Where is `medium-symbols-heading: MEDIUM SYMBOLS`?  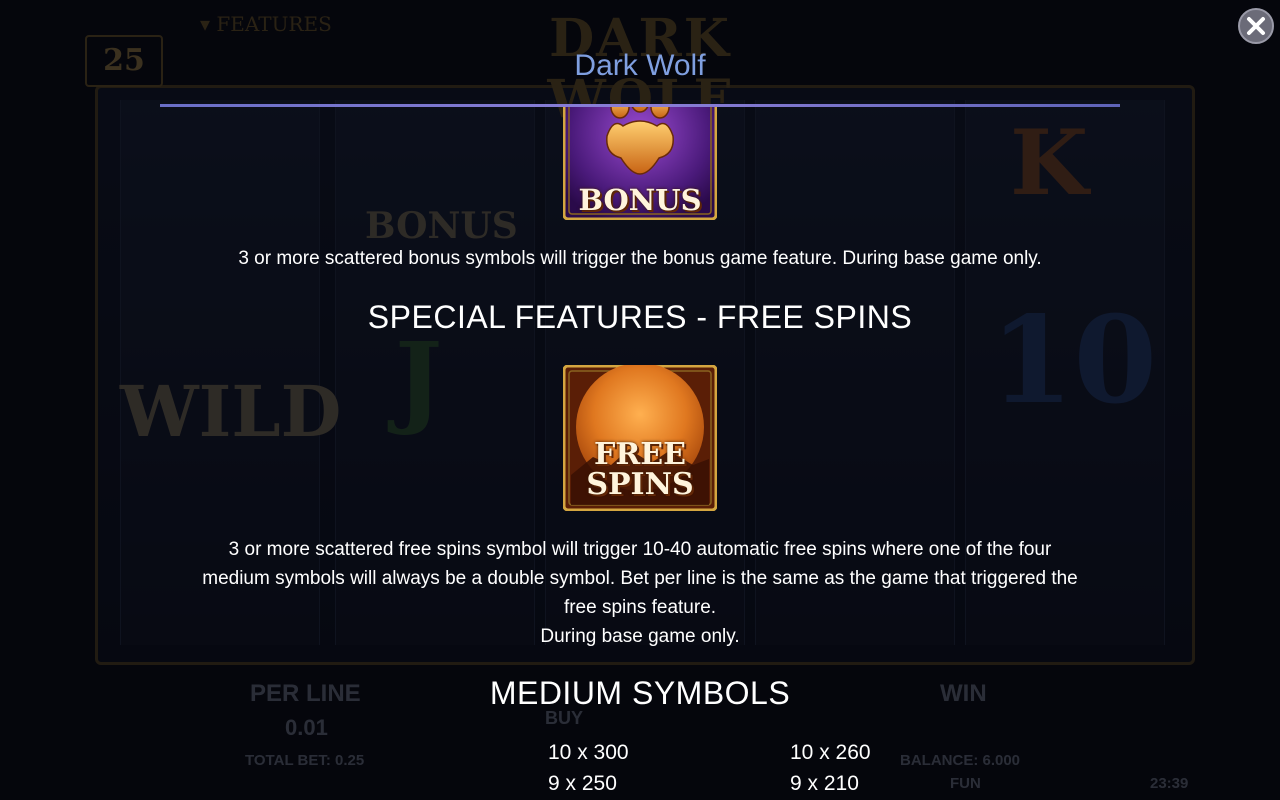 medium-symbols-heading: MEDIUM SYMBOLS is located at coordinates (640, 693).